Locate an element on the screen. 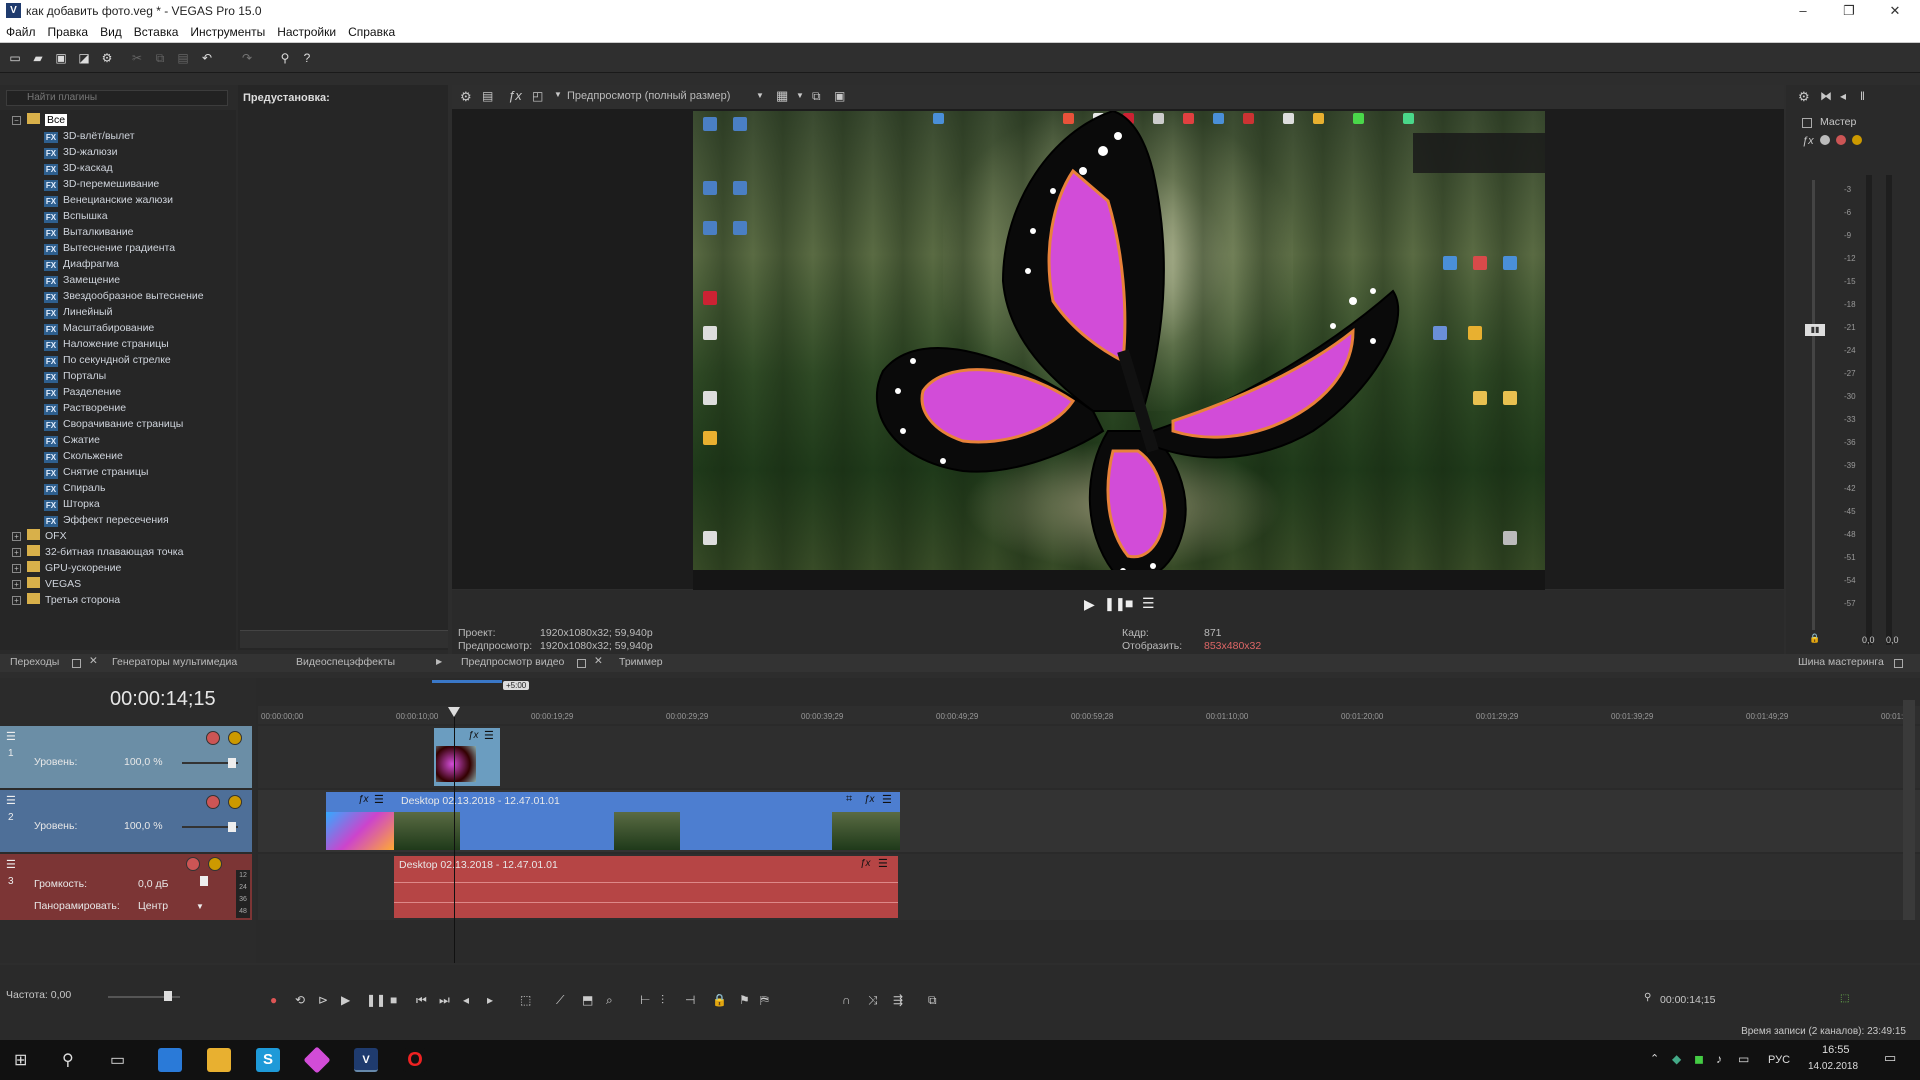 The height and width of the screenshot is (1080, 1920). track-3-menu-icon: ☰ is located at coordinates (11, 864).